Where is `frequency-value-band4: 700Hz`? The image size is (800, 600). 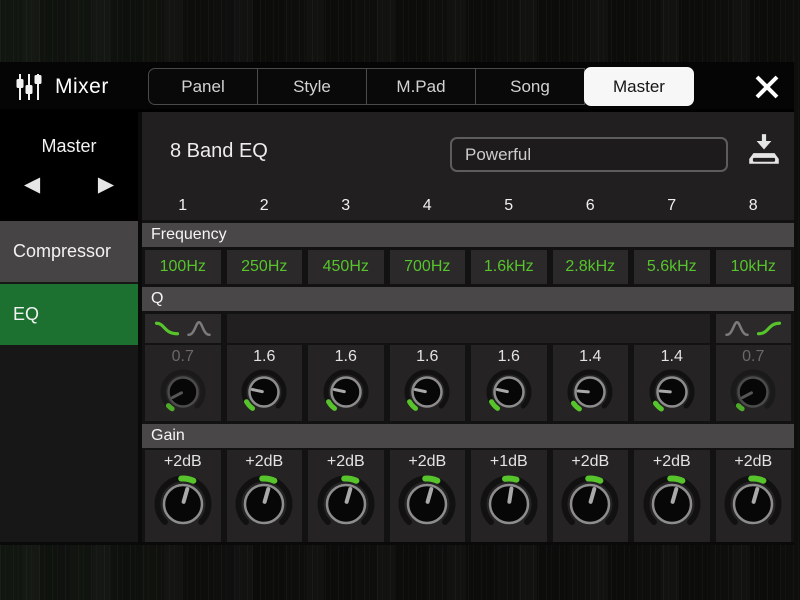
frequency-value-band4: 700Hz is located at coordinates (427, 267).